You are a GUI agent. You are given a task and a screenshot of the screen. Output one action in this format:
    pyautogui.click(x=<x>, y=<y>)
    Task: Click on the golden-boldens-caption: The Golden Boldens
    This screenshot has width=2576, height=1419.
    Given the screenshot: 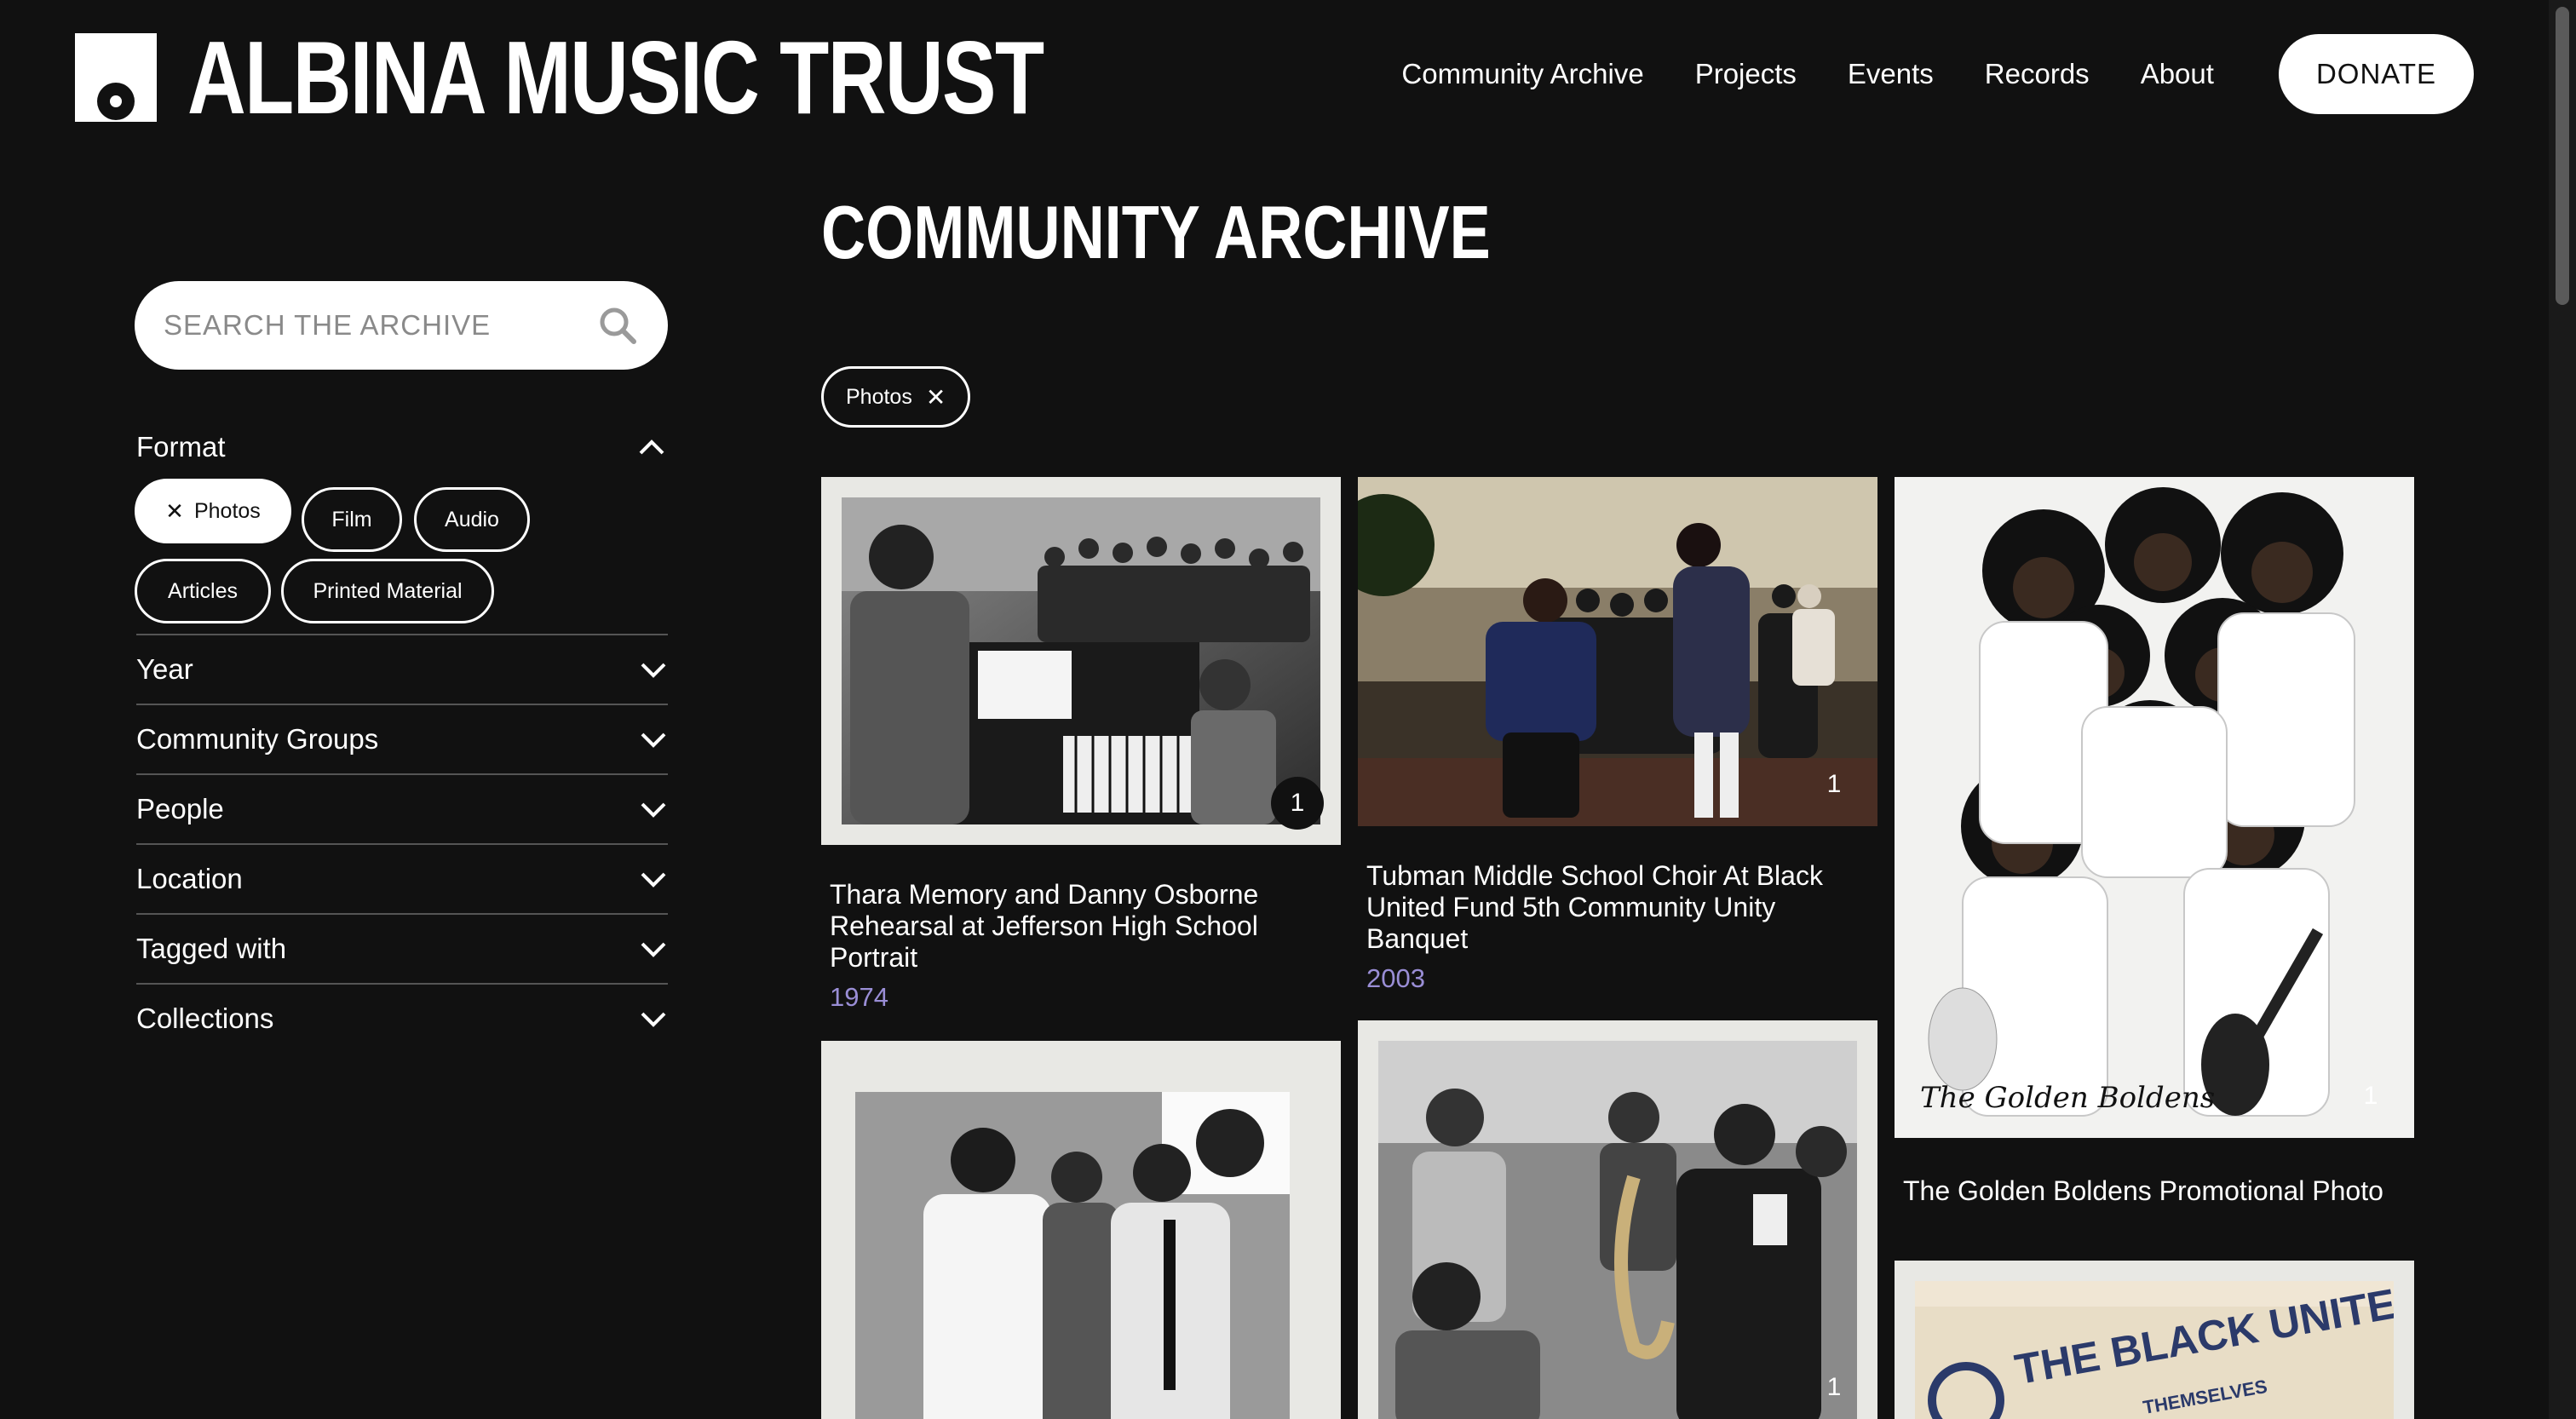 What is the action you would take?
    pyautogui.click(x=2067, y=1098)
    